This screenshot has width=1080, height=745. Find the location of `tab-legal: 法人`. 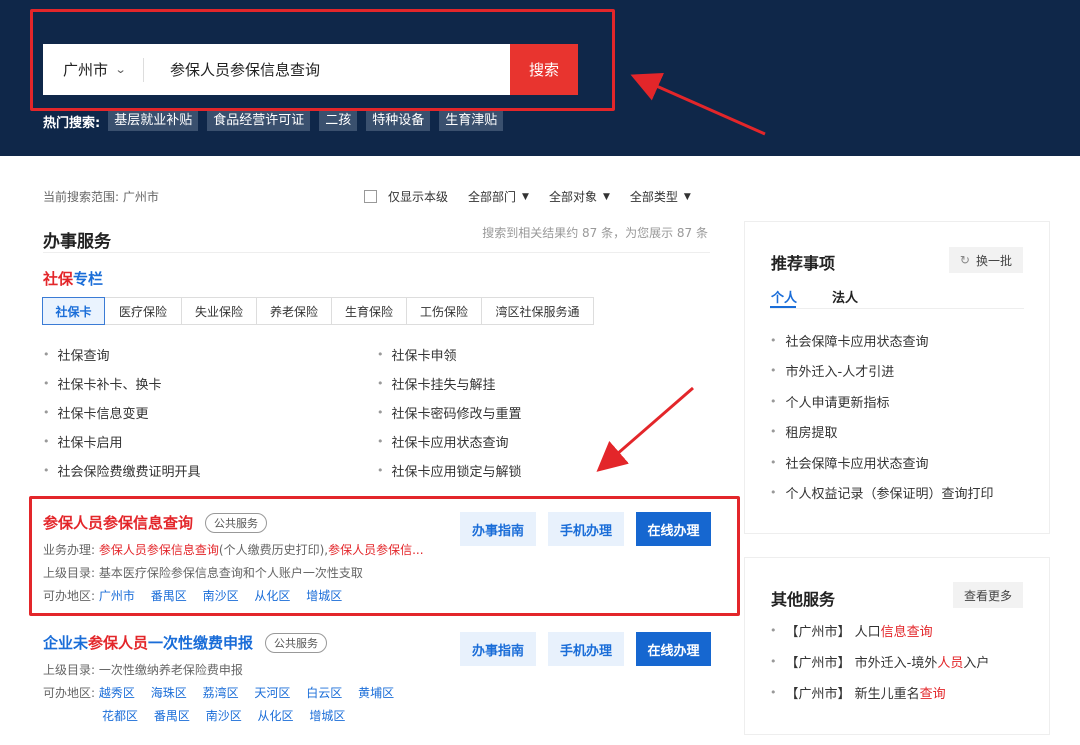

tab-legal: 法人 is located at coordinates (845, 296).